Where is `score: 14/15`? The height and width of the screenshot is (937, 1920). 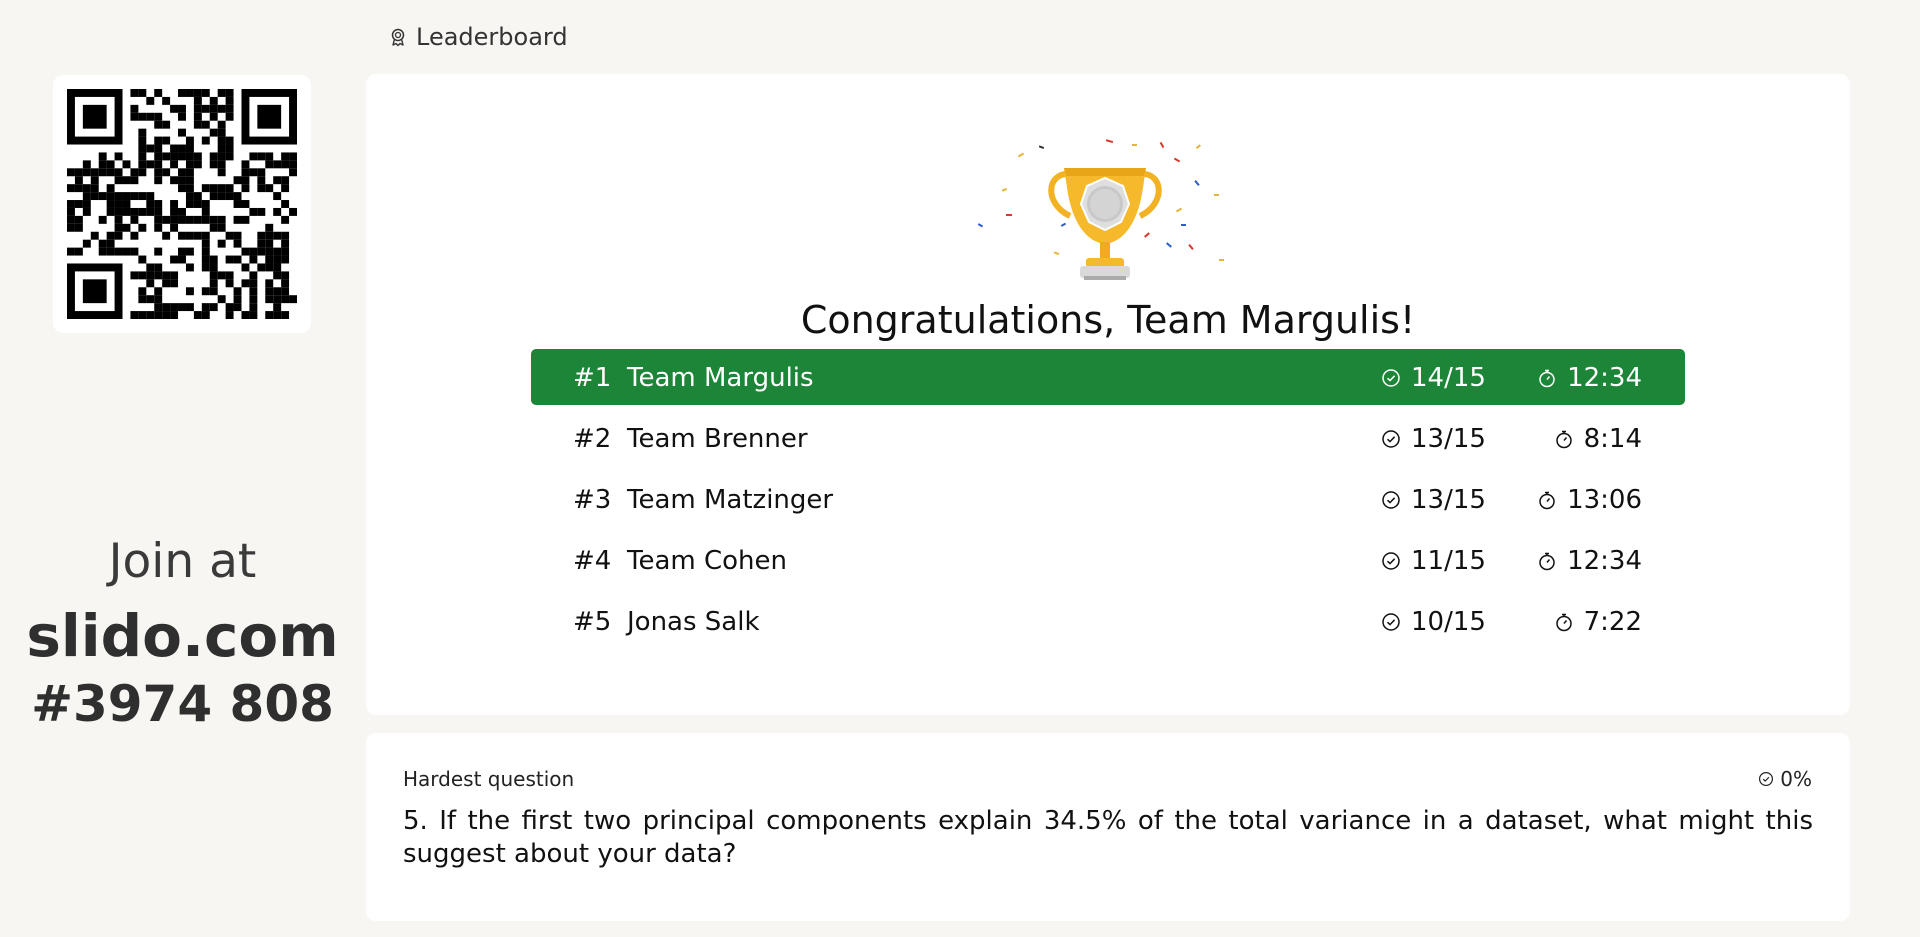
score: 14/15 is located at coordinates (1461, 378).